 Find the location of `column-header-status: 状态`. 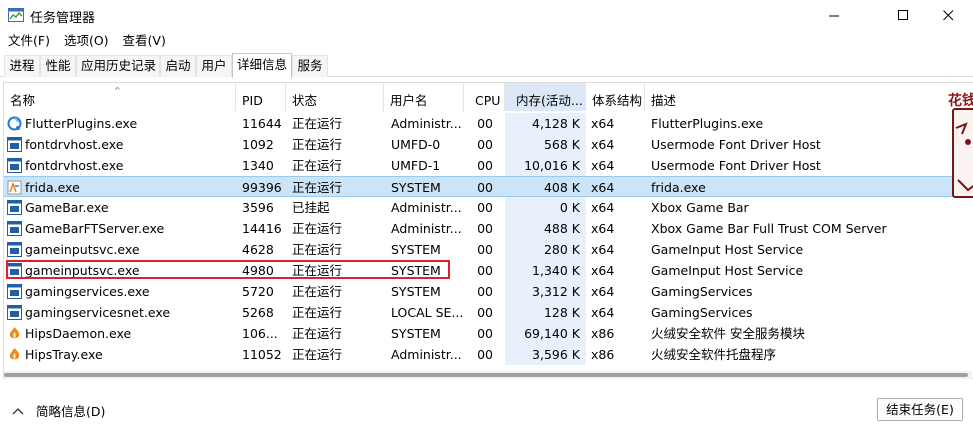

column-header-status: 状态 is located at coordinates (335, 97).